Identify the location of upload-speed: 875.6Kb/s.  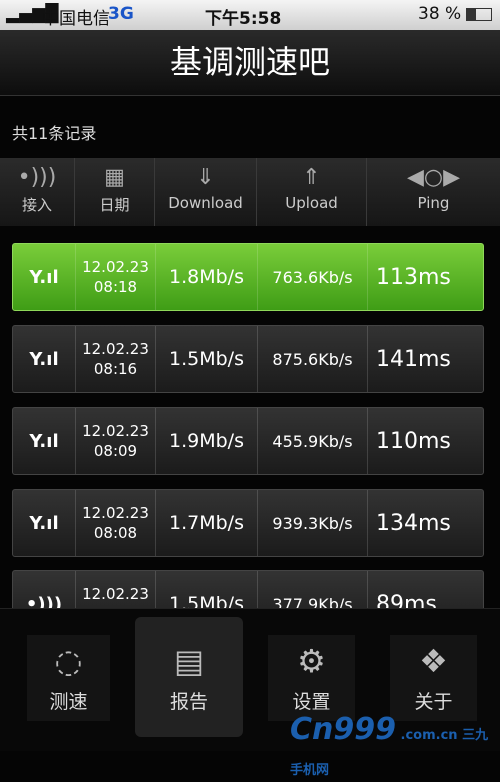
(313, 359).